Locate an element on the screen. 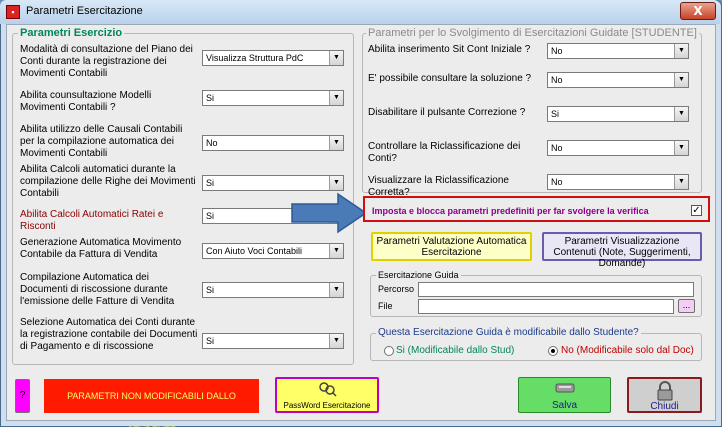  save-button: Salva is located at coordinates (564, 395).